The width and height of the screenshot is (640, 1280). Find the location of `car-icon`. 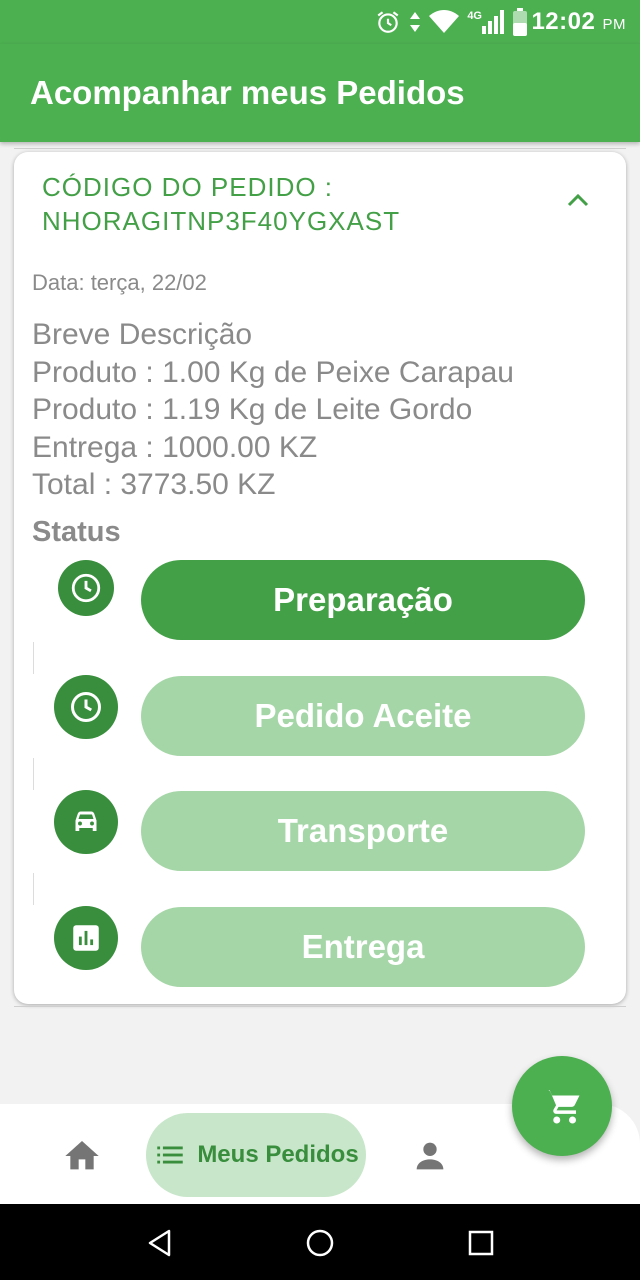

car-icon is located at coordinates (86, 821).